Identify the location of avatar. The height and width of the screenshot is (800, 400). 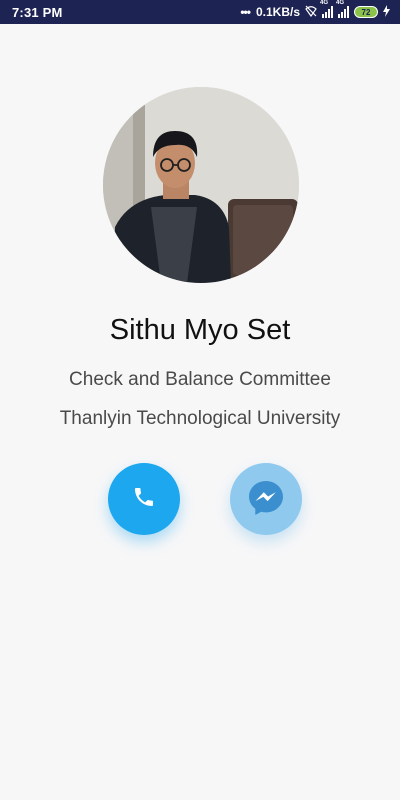
(201, 185).